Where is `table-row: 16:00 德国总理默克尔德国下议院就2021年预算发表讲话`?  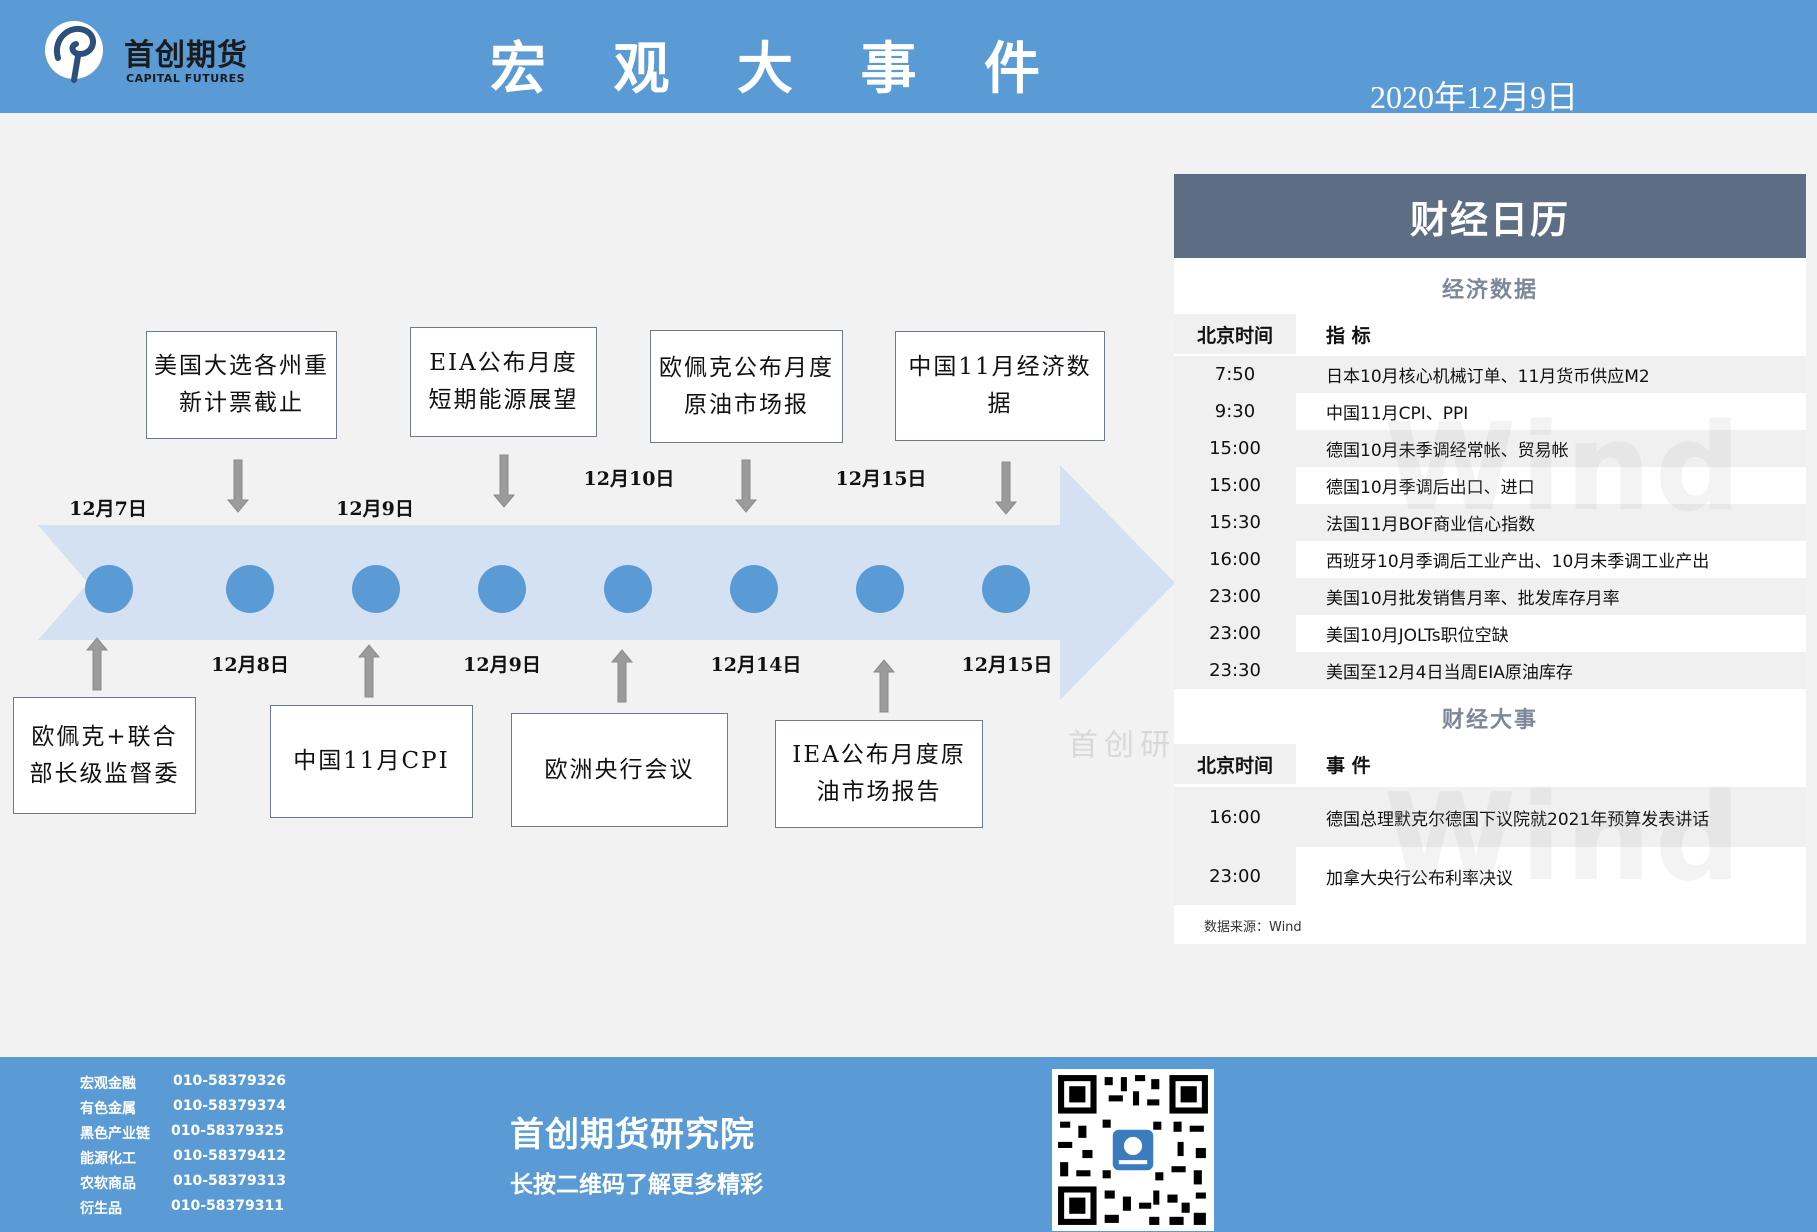
table-row: 16:00 德国总理默克尔德国下议院就2021年预算发表讲话 is located at coordinates (1490, 817).